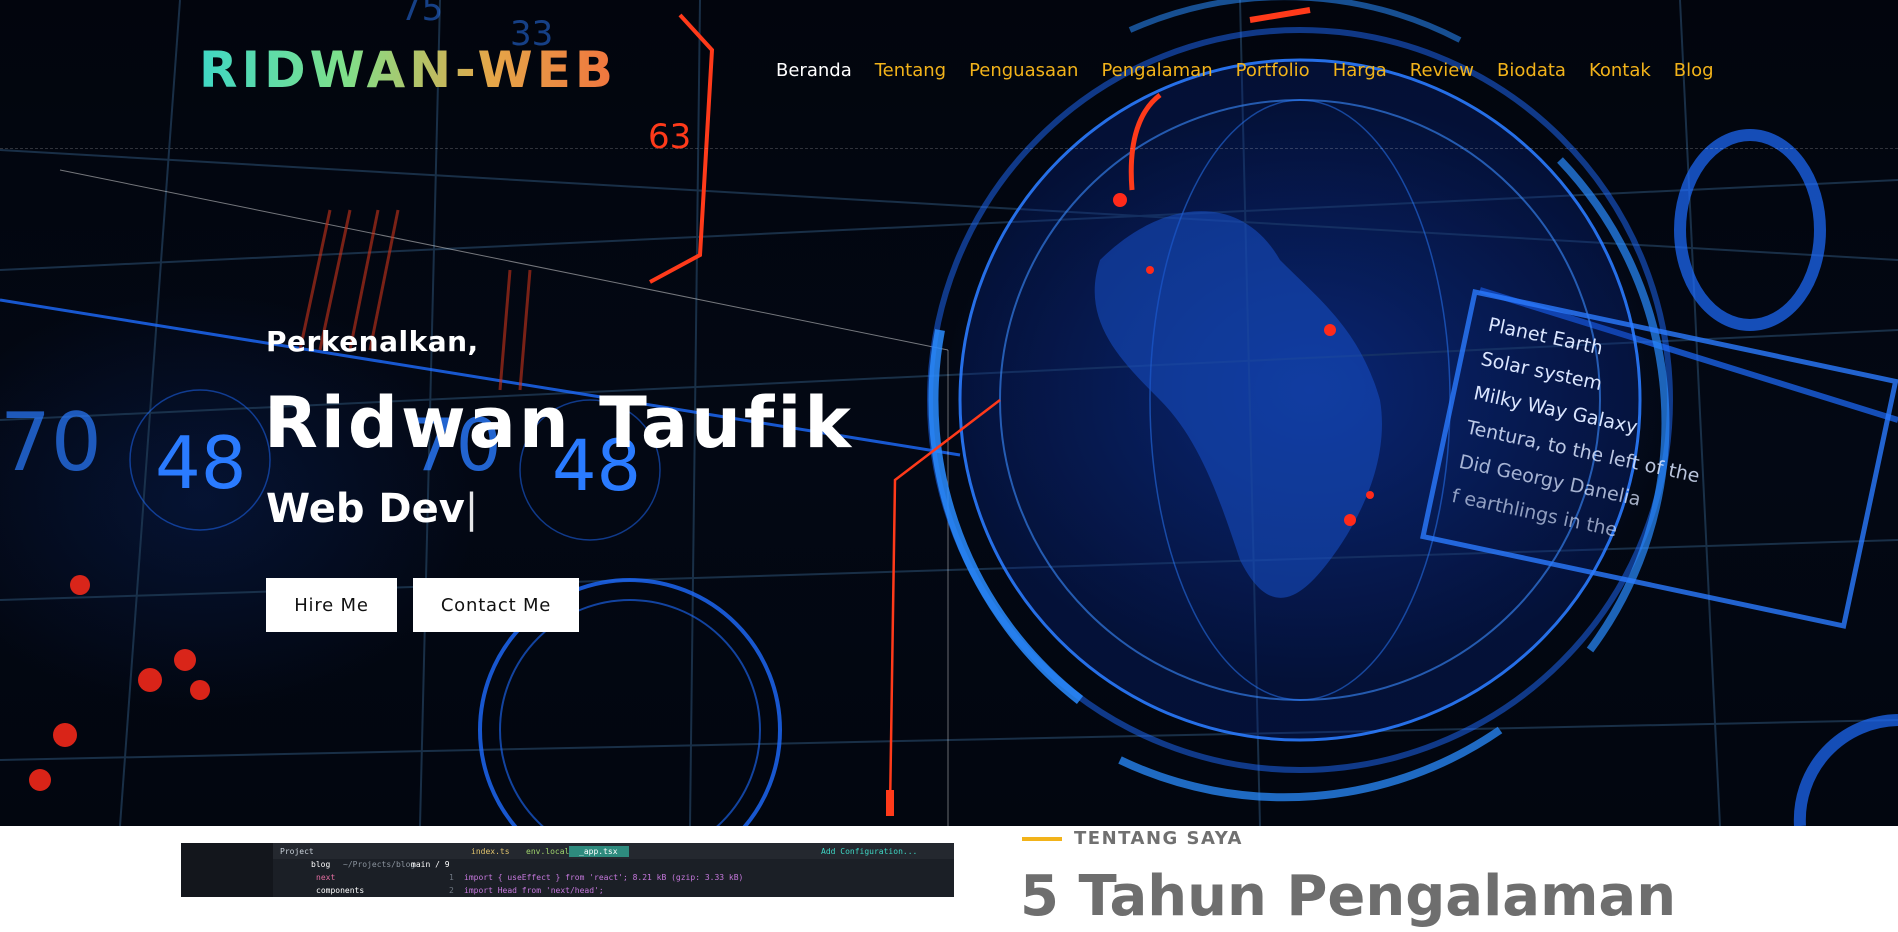  I want to click on nav-item-pengalaman: Pengalaman, so click(1156, 71).